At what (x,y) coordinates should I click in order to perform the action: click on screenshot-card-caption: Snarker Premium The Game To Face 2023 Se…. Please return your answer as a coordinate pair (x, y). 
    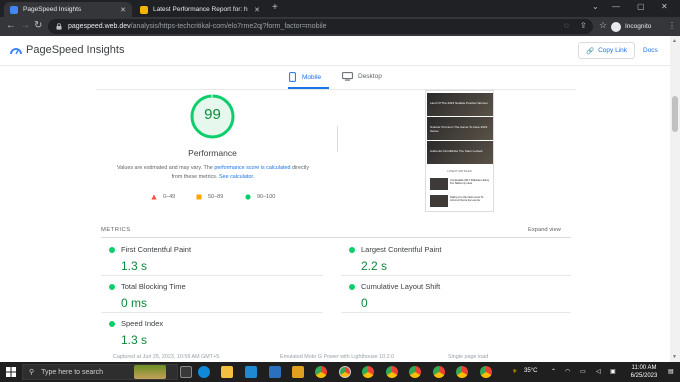
    Looking at the image, I should click on (459, 129).